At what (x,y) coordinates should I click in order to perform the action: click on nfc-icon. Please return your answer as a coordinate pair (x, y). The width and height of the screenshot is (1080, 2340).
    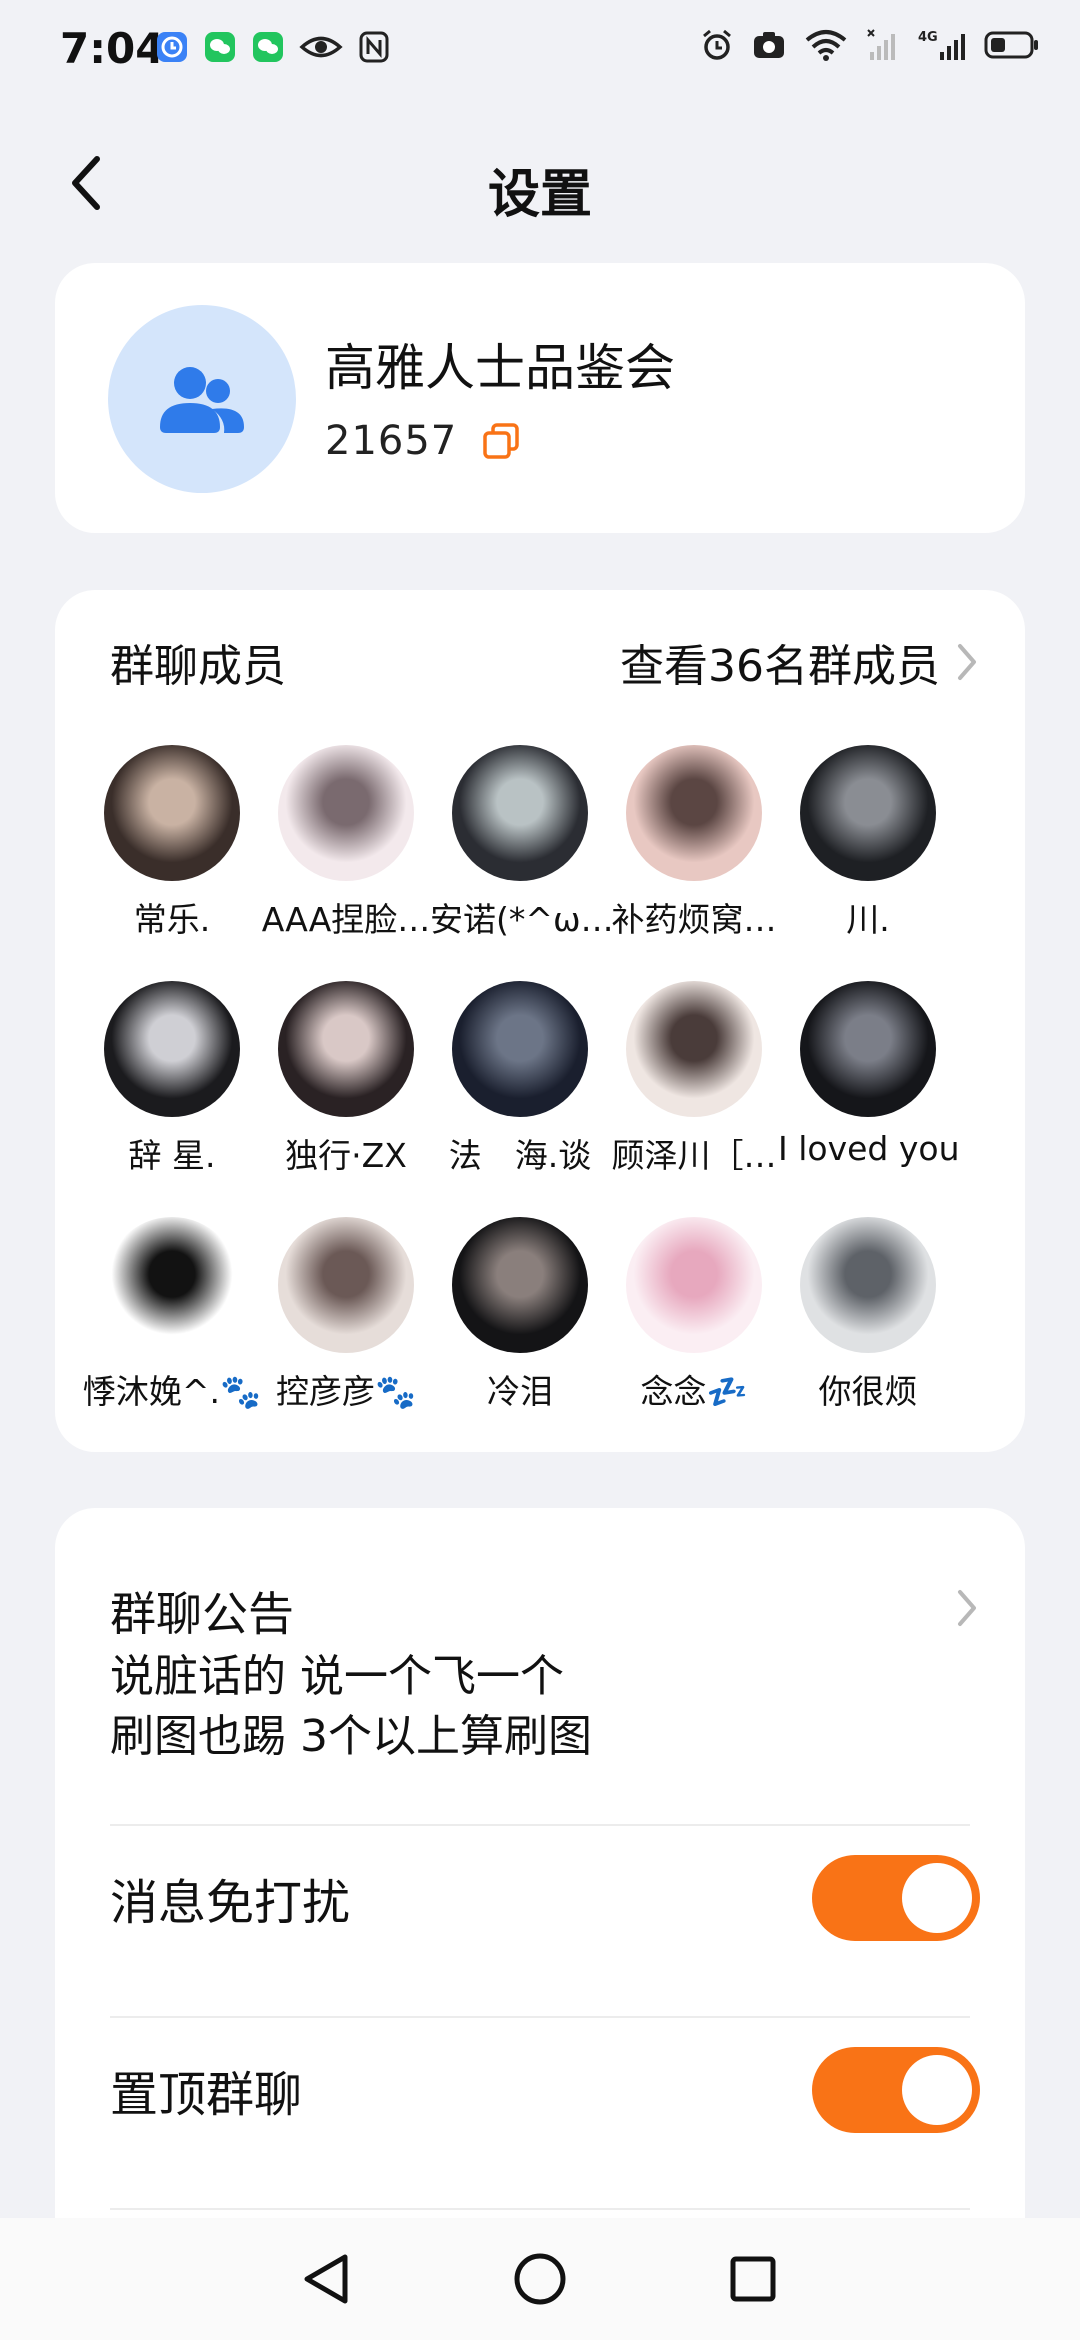
    Looking at the image, I should click on (374, 47).